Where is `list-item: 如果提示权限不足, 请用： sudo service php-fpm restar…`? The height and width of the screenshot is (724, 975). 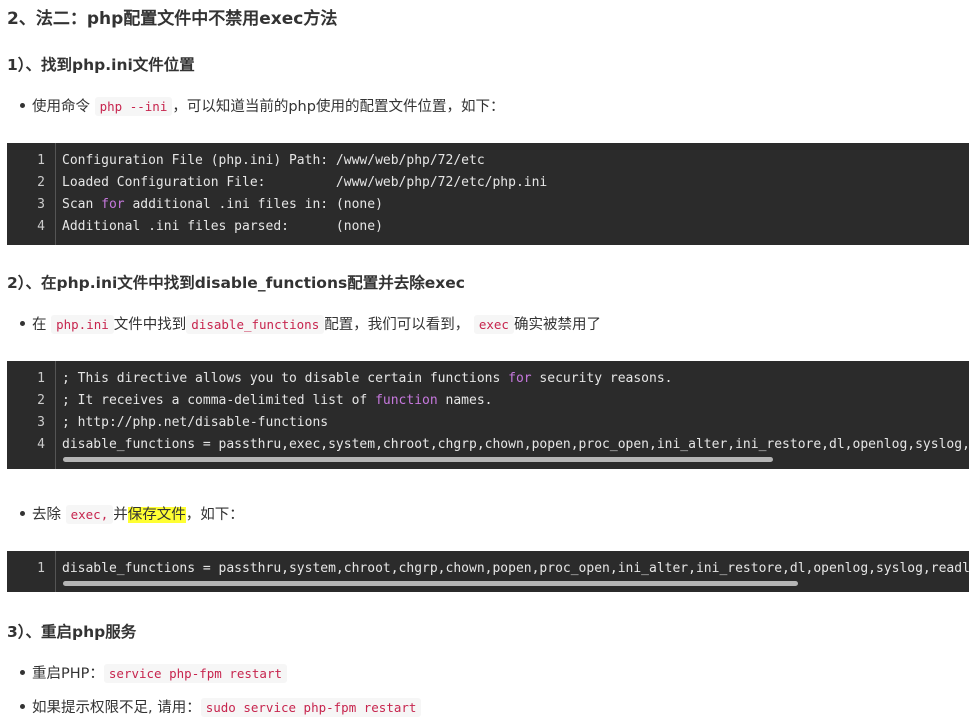 list-item: 如果提示权限不足, 请用： sudo service php-fpm restar… is located at coordinates (221, 706).